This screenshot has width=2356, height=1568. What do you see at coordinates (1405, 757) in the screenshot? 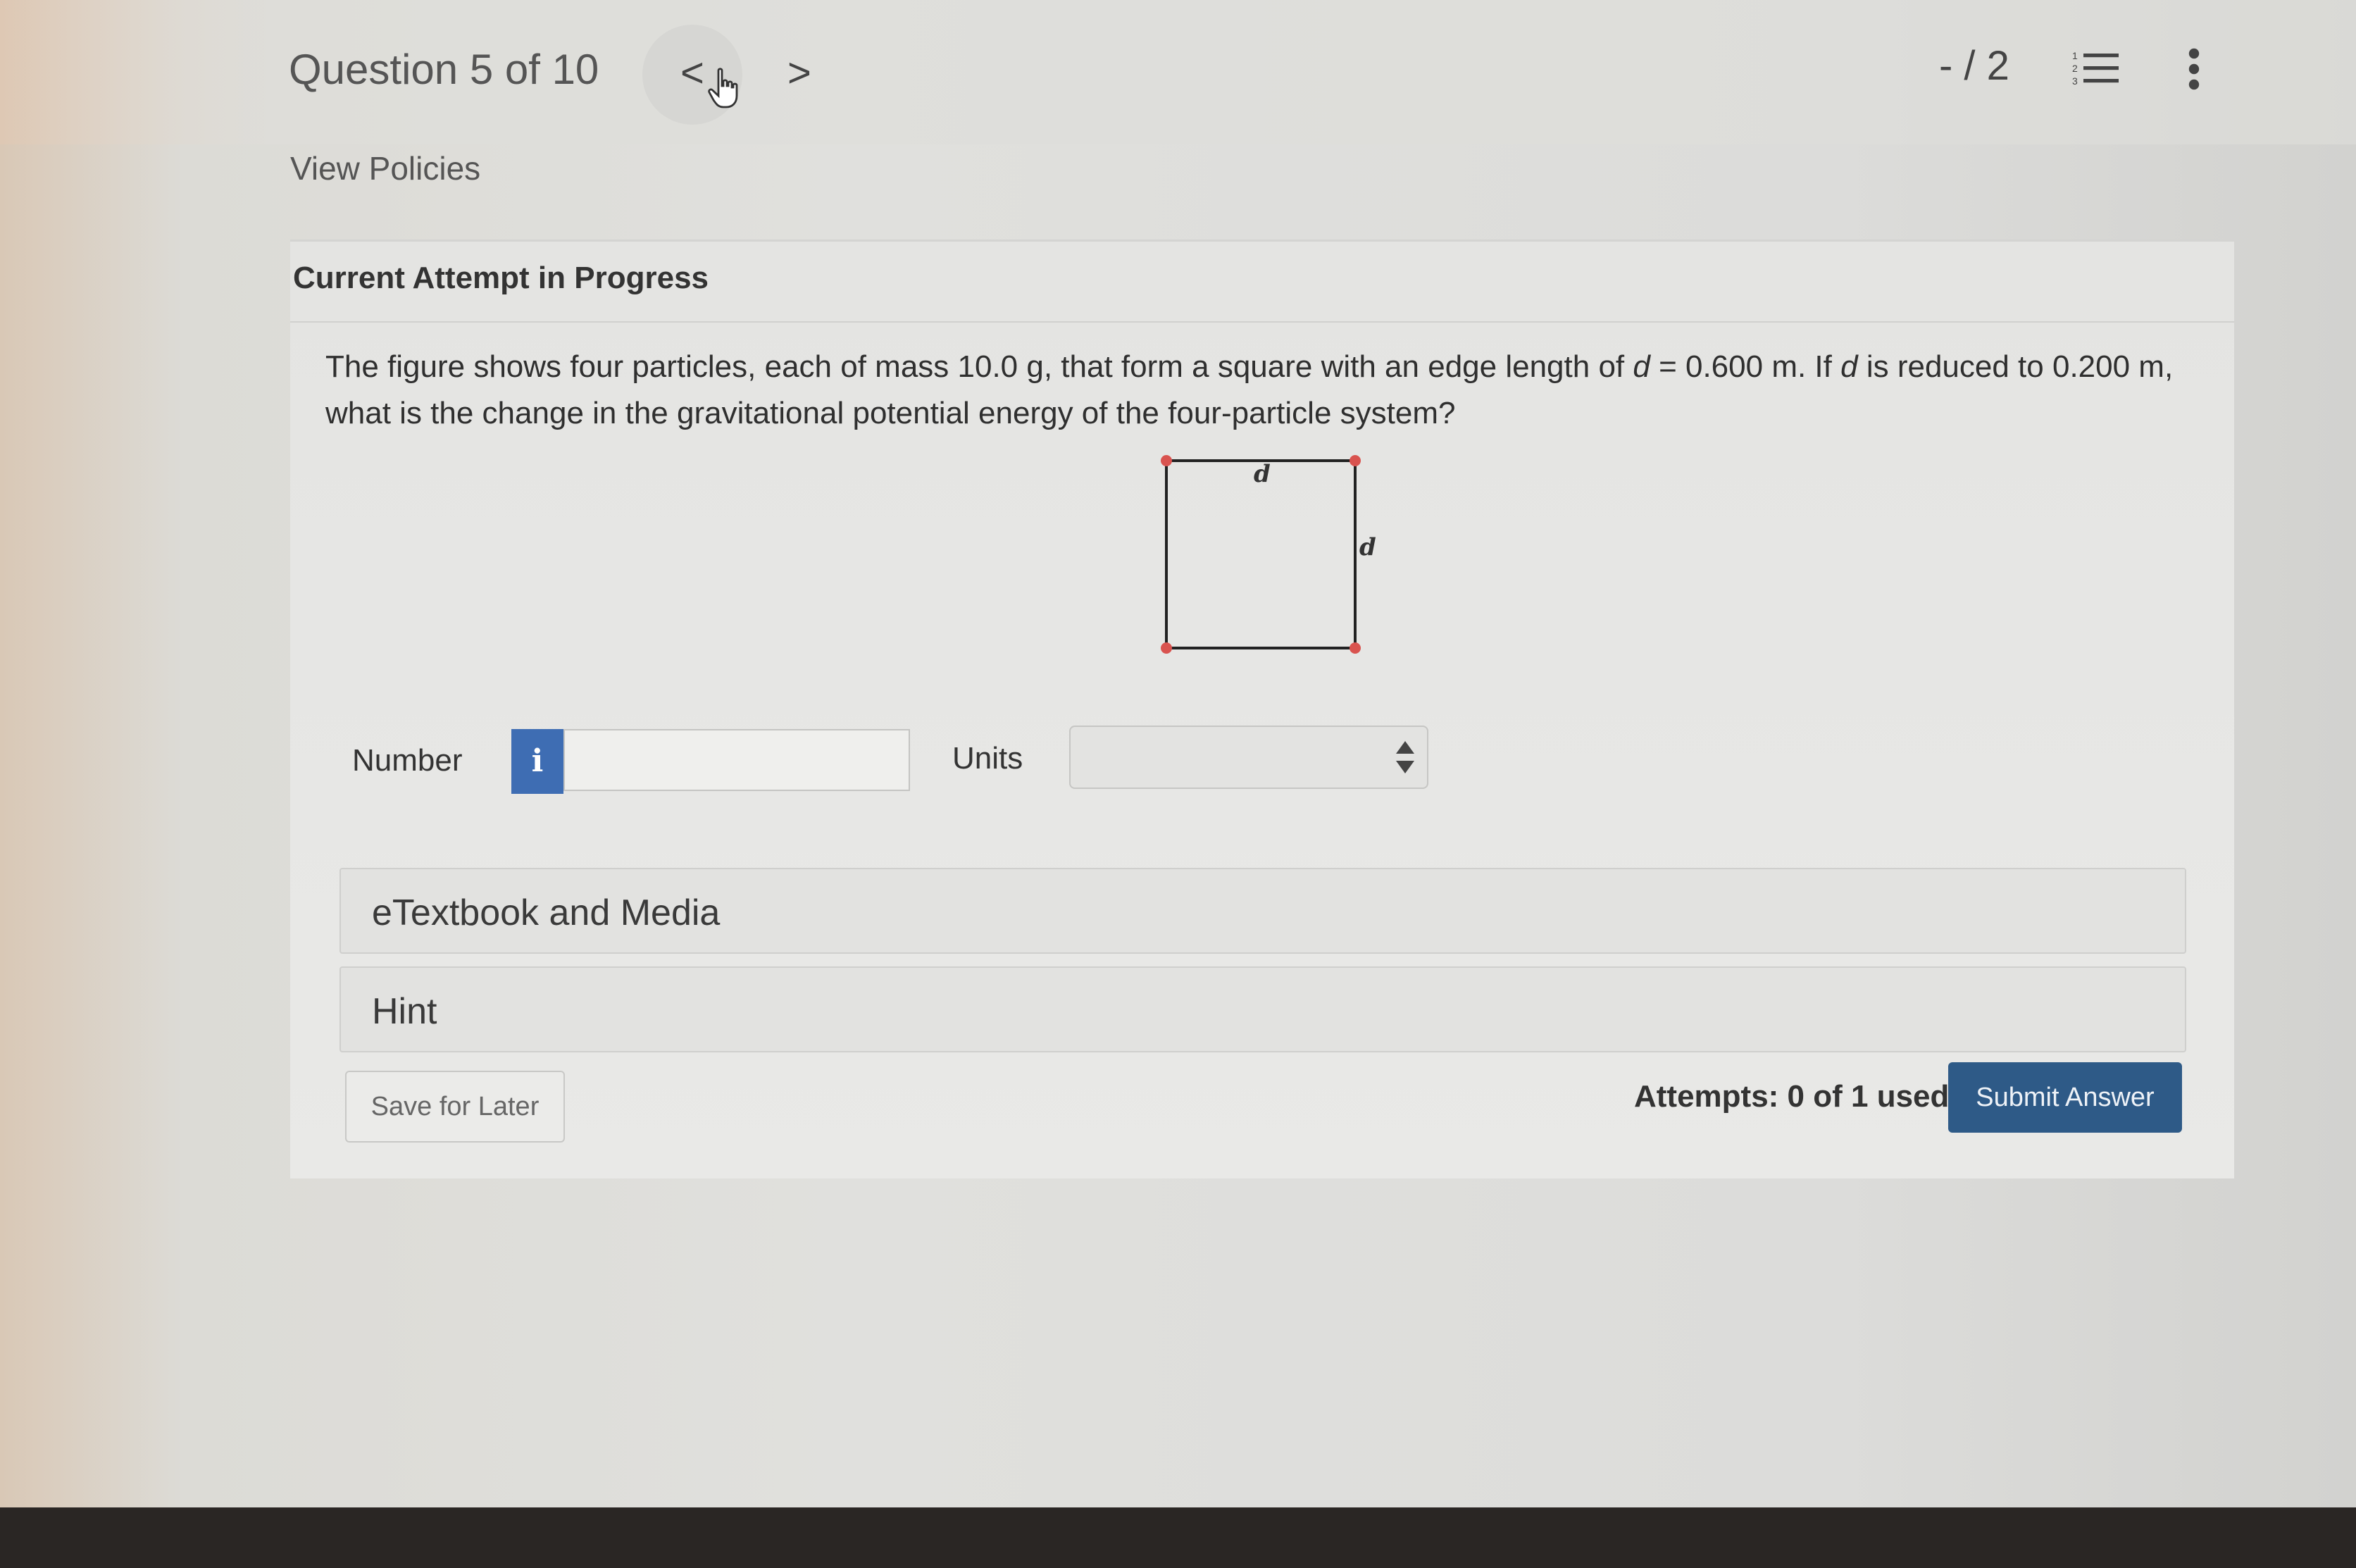
I see `select-arrows-icon` at bounding box center [1405, 757].